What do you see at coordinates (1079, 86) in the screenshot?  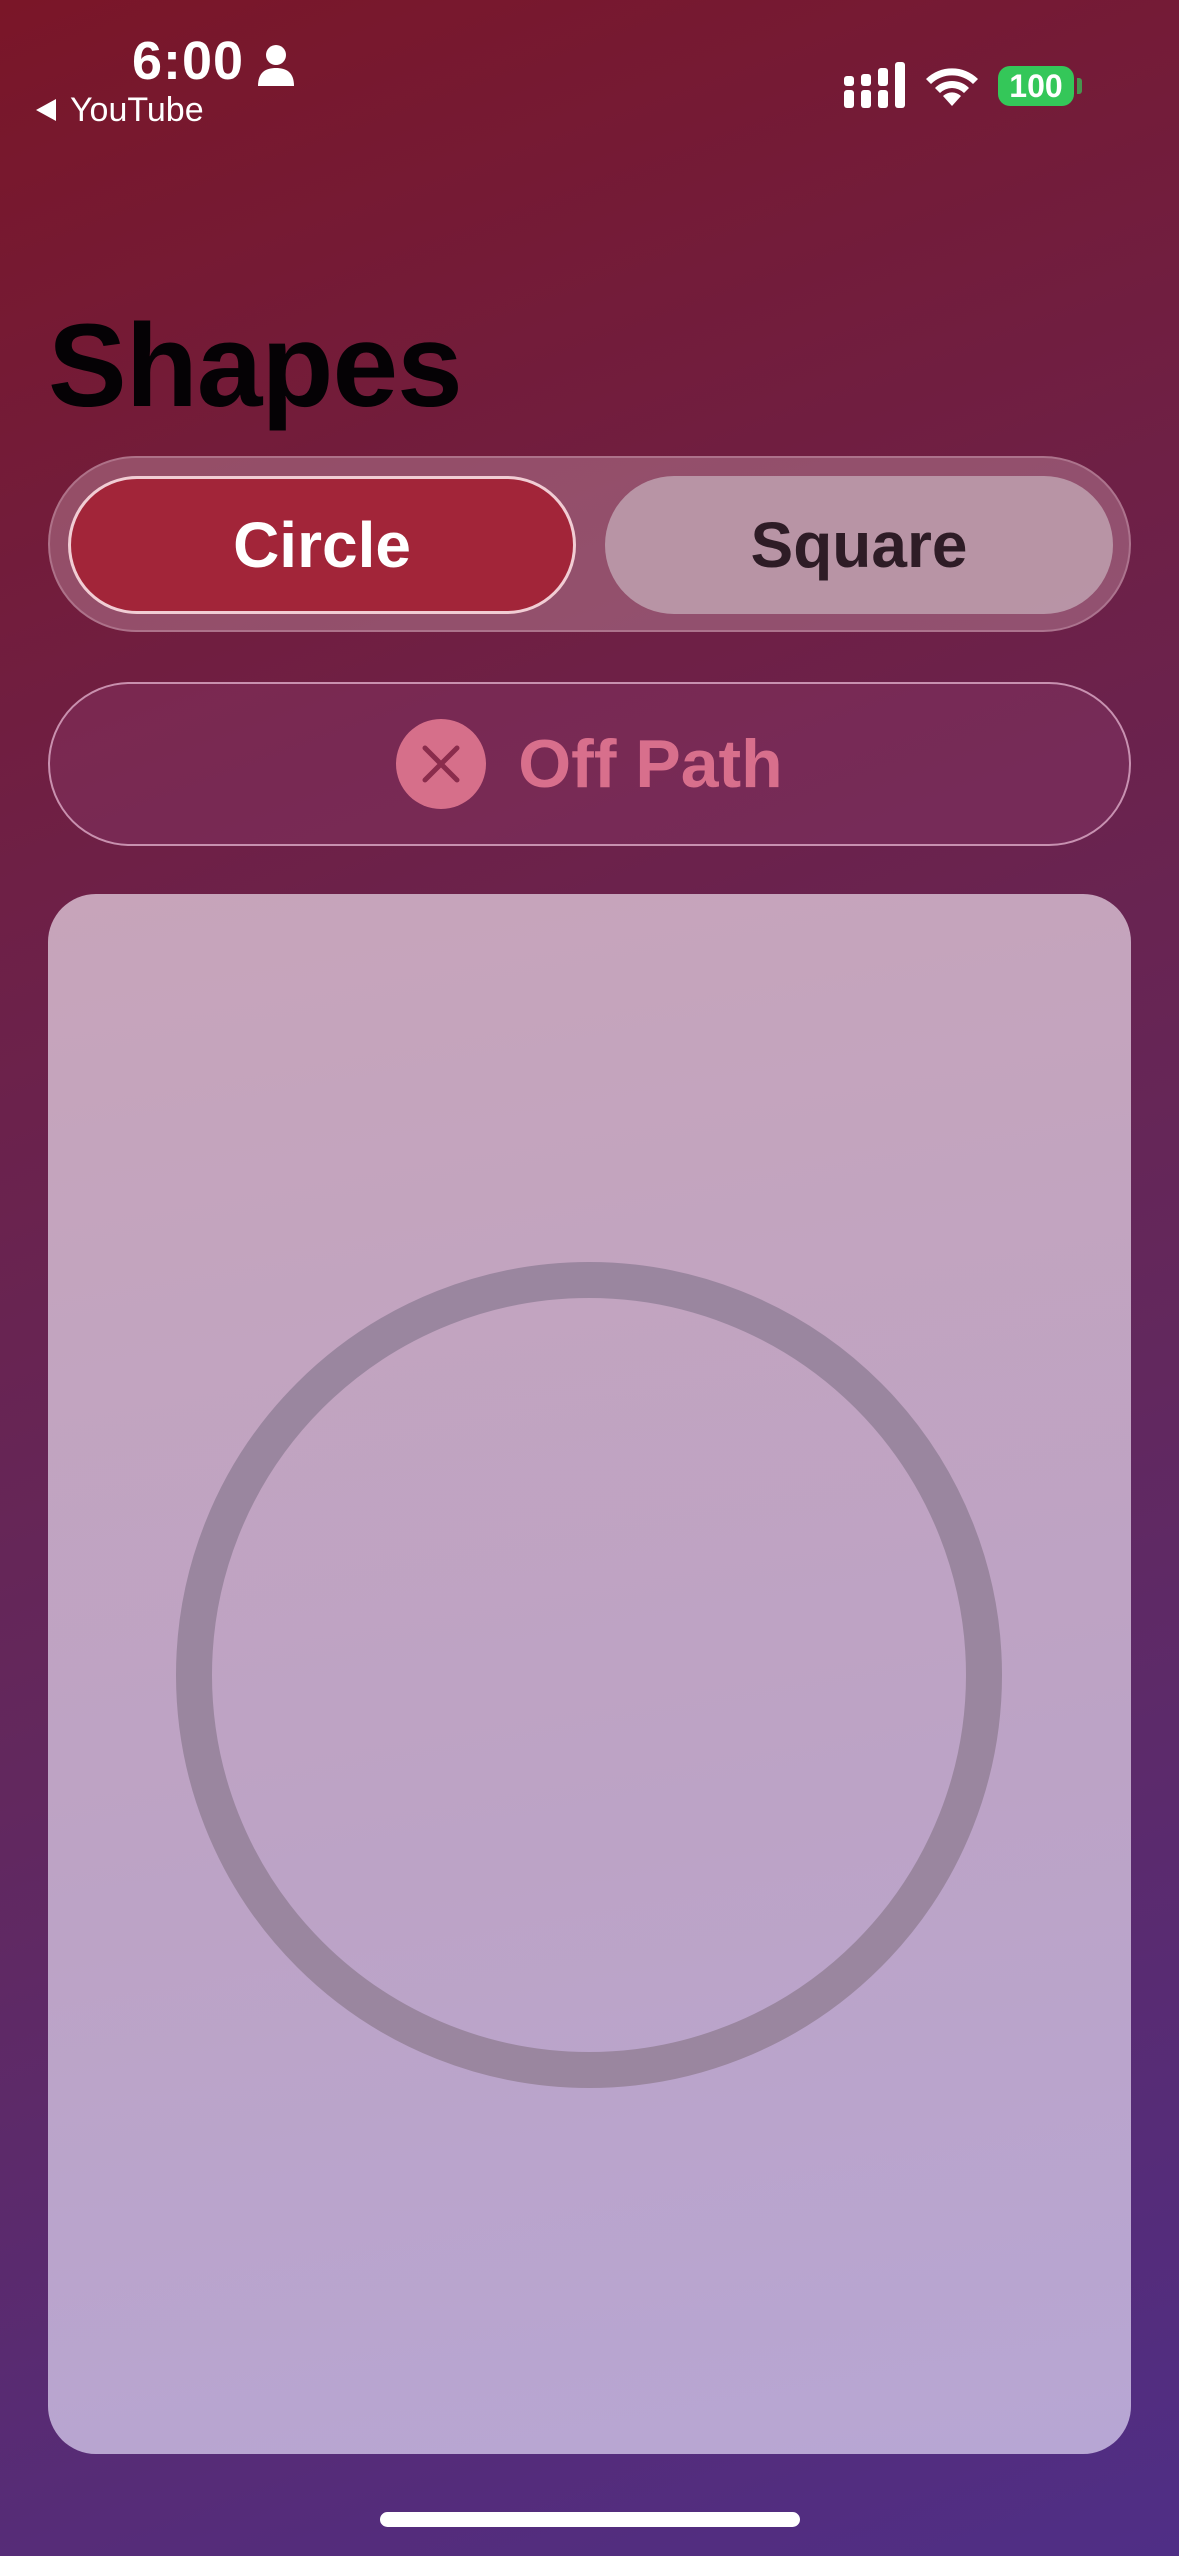 I see `battery-nub` at bounding box center [1079, 86].